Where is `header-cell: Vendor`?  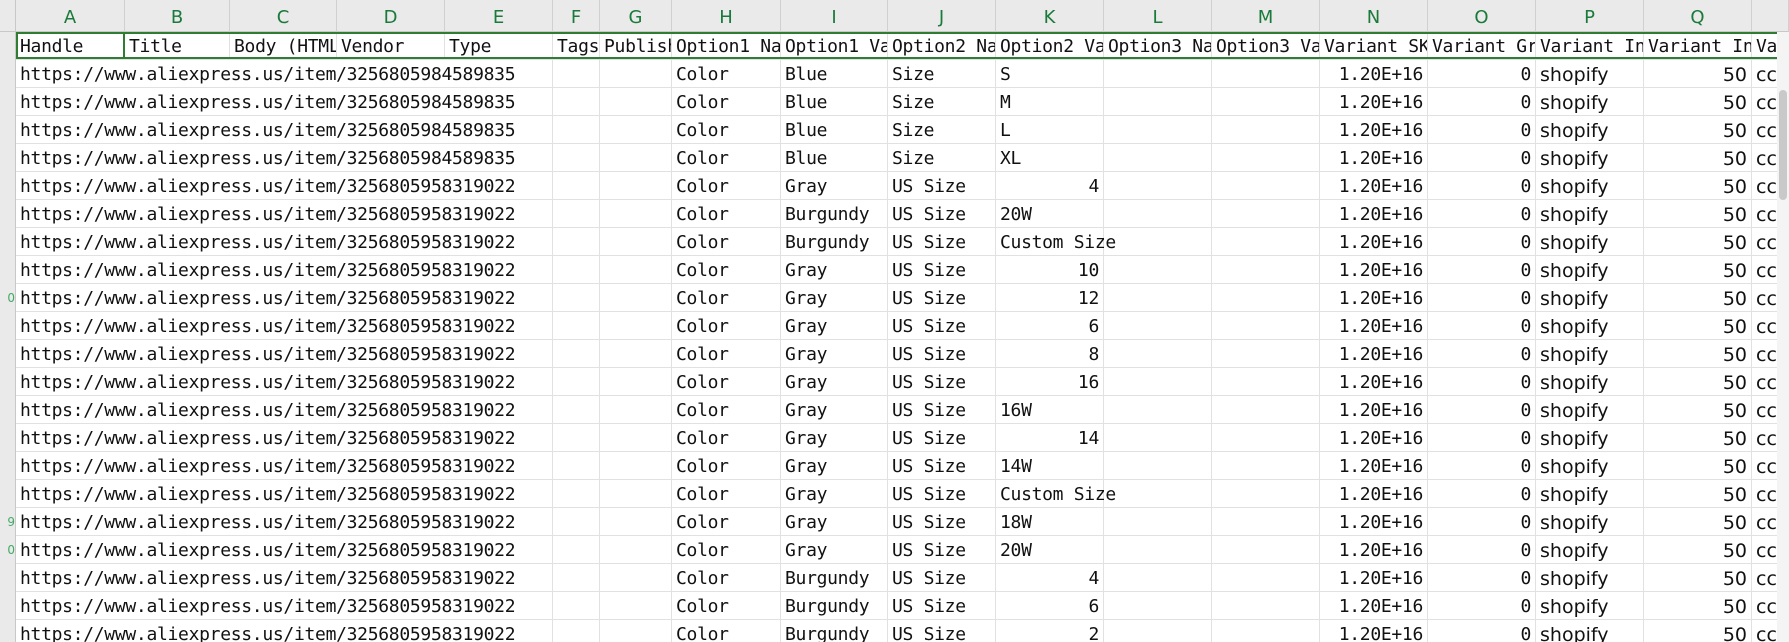 header-cell: Vendor is located at coordinates (391, 46).